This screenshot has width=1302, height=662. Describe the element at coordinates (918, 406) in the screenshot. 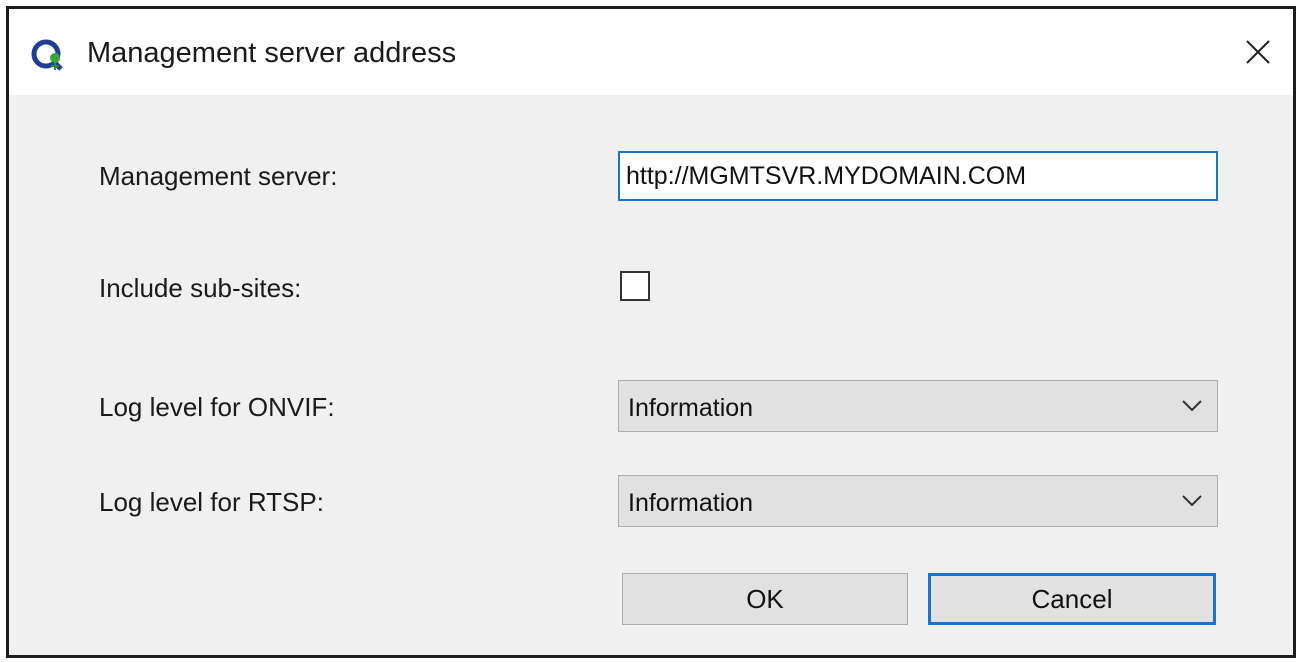

I see `onvif-log-level-select: Information` at that location.